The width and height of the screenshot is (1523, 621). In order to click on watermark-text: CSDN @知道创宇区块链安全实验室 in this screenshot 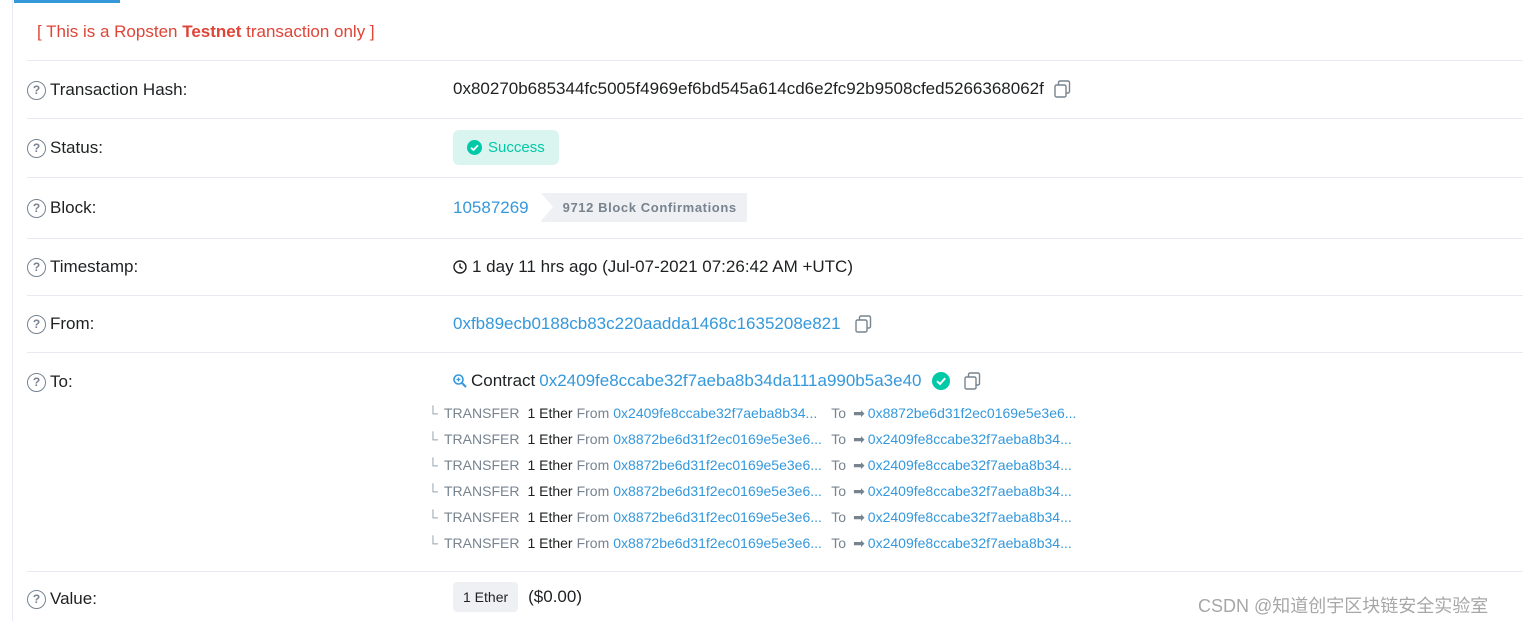, I will do `click(1343, 606)`.